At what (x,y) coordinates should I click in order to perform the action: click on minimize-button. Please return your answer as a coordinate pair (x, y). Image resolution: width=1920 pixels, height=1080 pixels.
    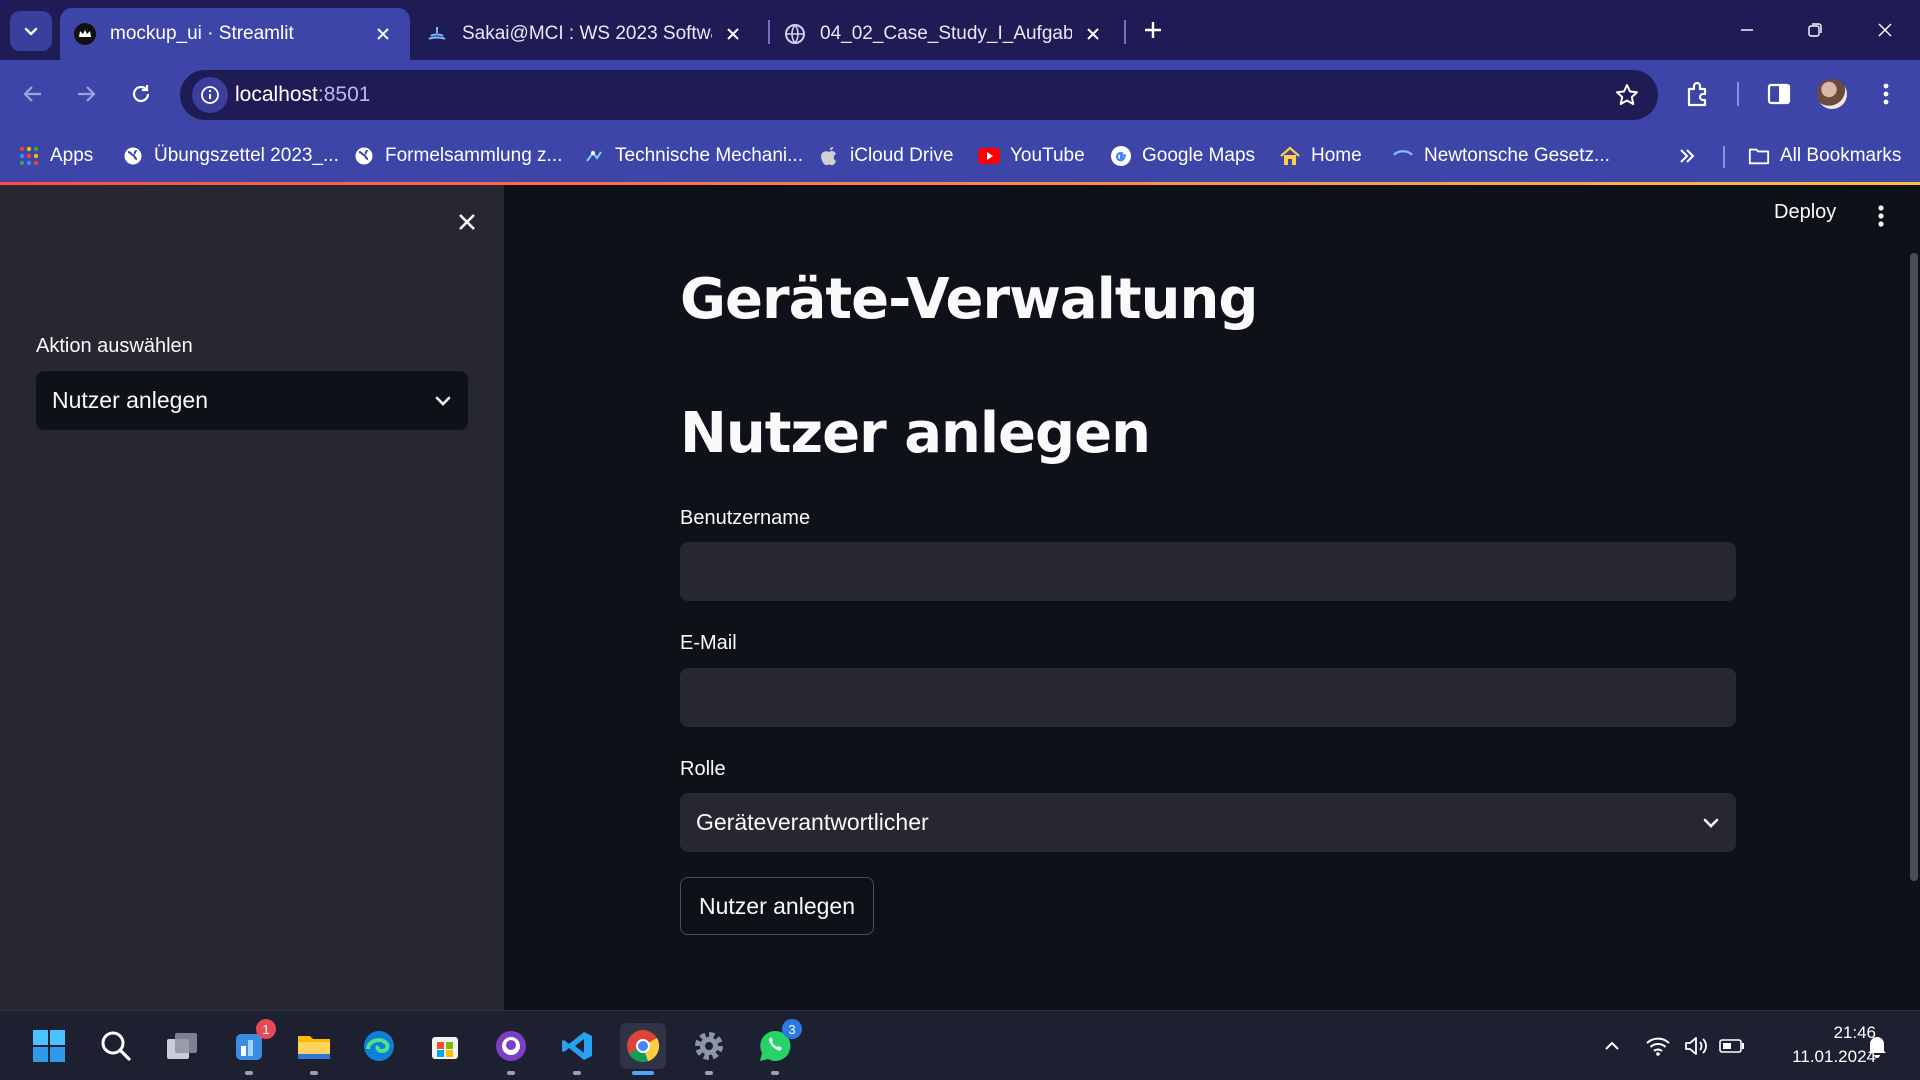
    Looking at the image, I should click on (1747, 30).